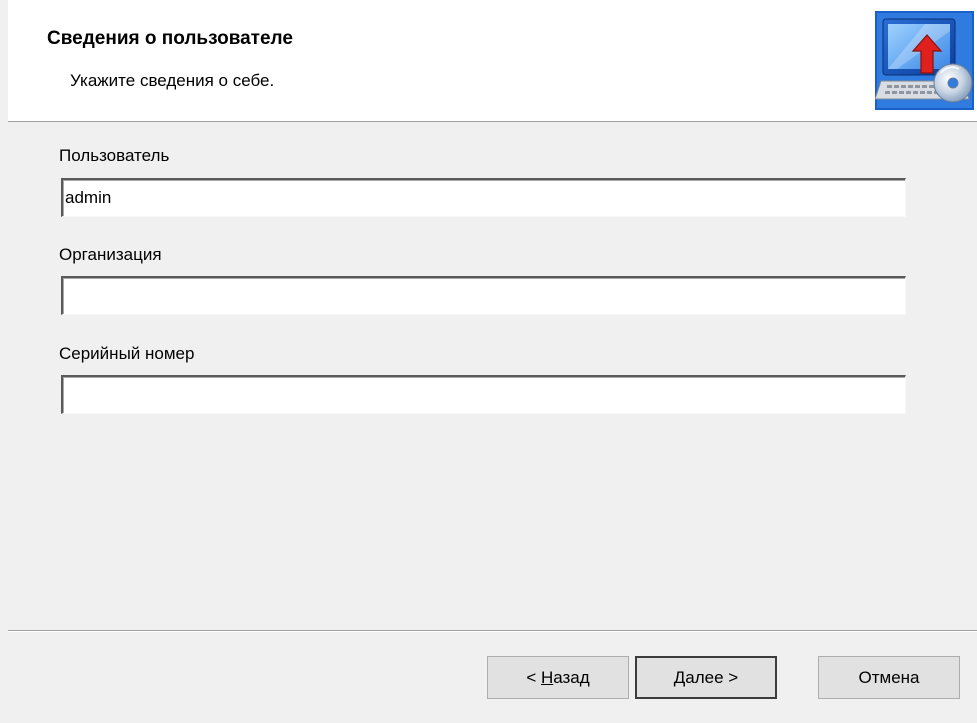  What do you see at coordinates (170, 38) in the screenshot?
I see `page-title: Сведения о пользователе` at bounding box center [170, 38].